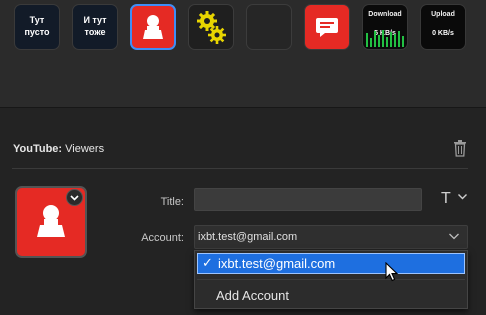  Describe the element at coordinates (385, 27) in the screenshot. I see `key-download-meter: Download 5 KB/s` at that location.